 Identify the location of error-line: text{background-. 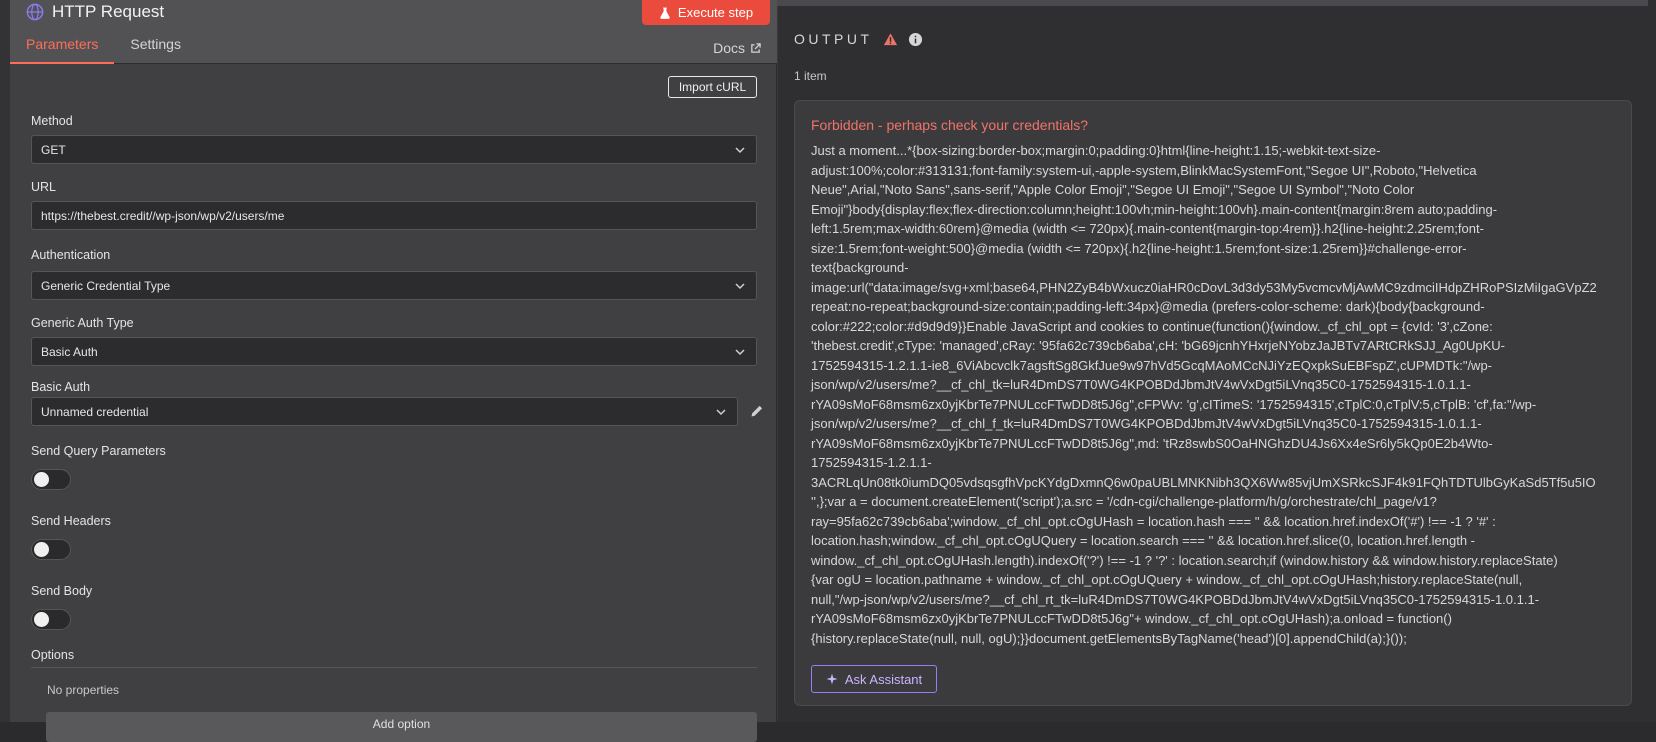
(860, 267).